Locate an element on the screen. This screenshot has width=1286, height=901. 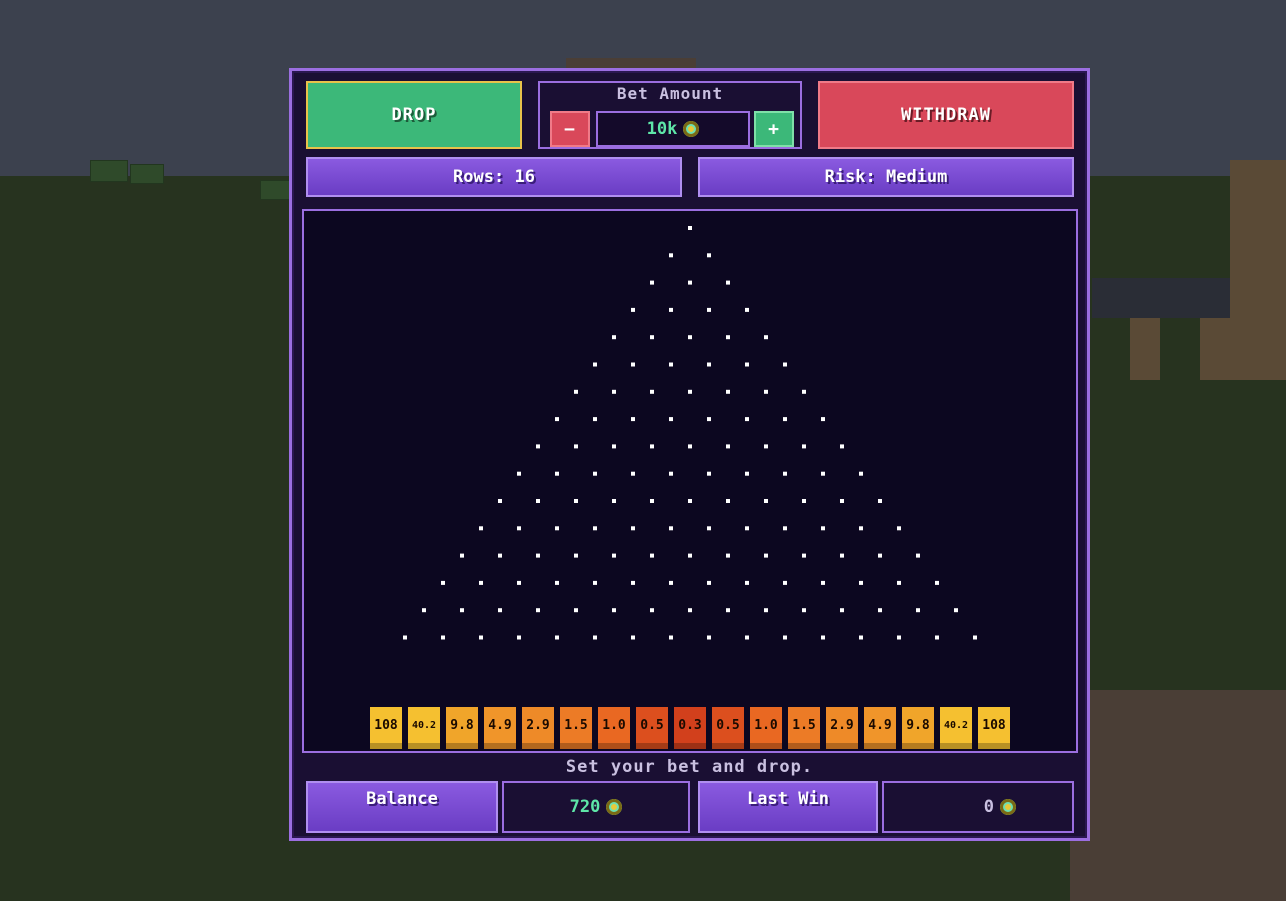
multiplier-bucket: 40.2 is located at coordinates (956, 728).